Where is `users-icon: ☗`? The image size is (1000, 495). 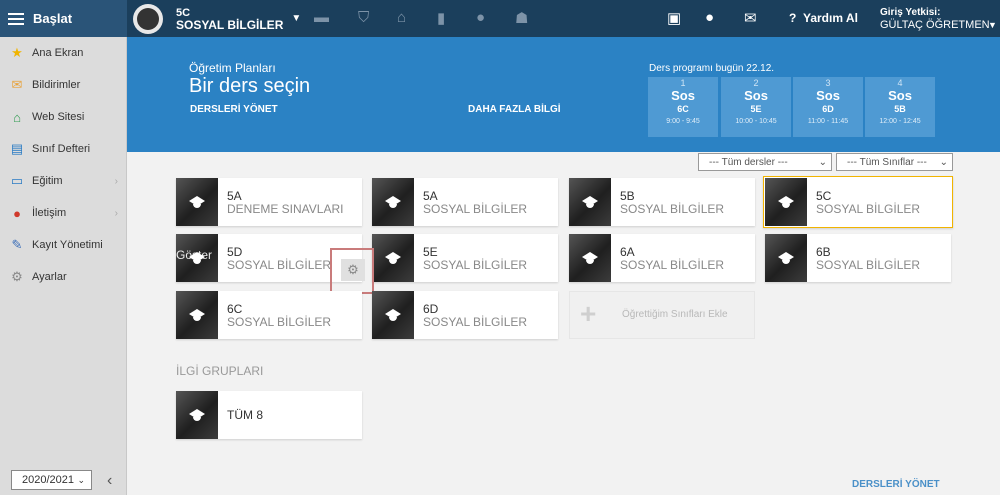 users-icon: ☗ is located at coordinates (521, 18).